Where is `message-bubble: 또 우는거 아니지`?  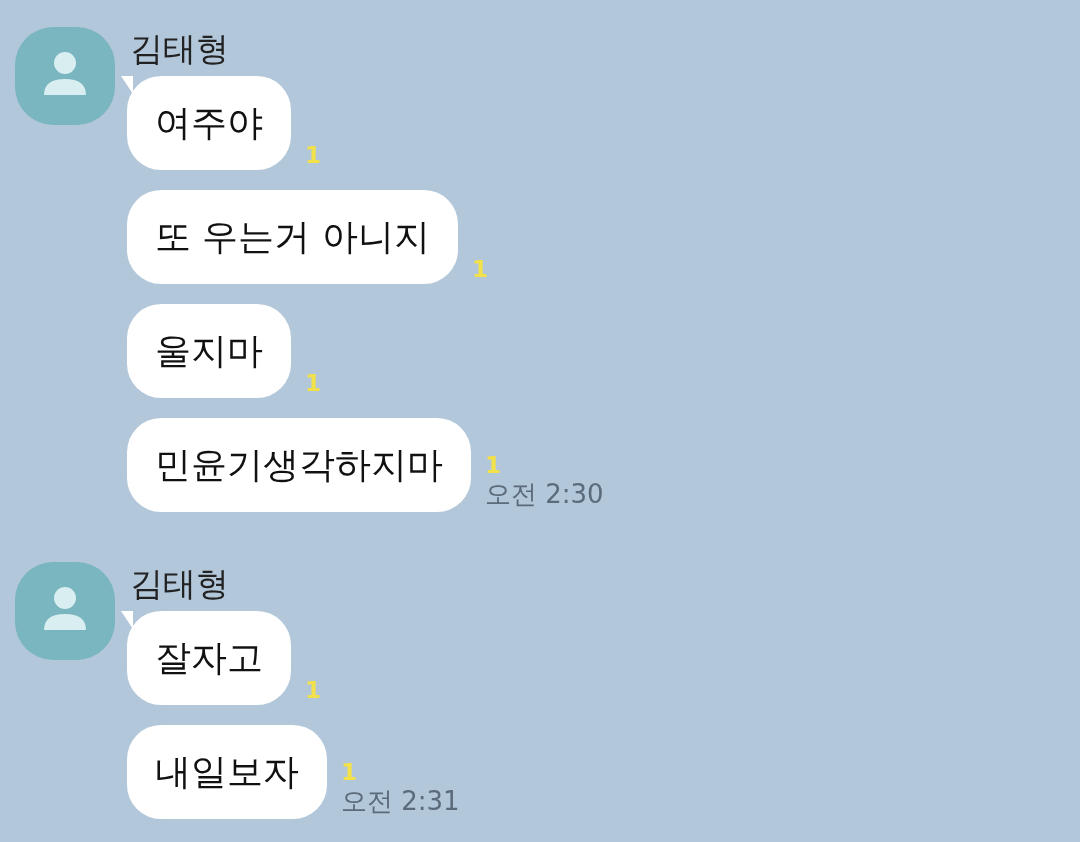 message-bubble: 또 우는거 아니지 is located at coordinates (292, 237).